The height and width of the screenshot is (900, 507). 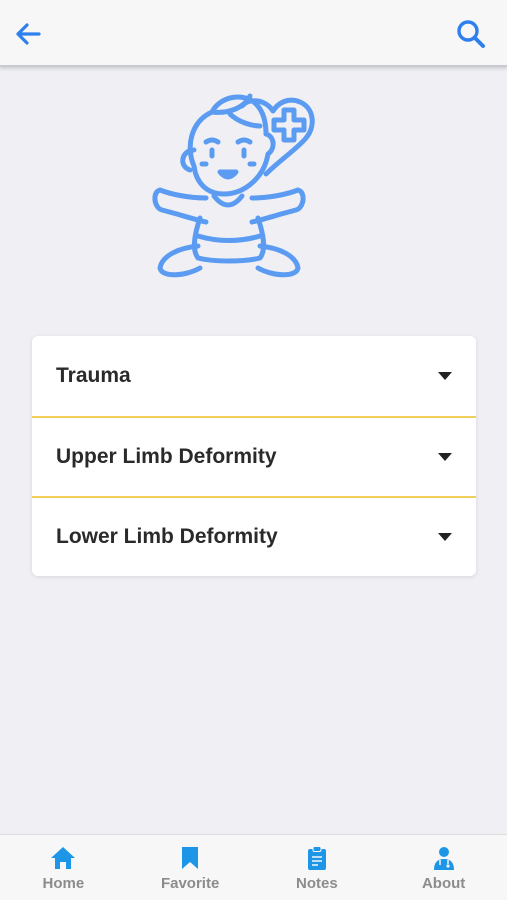 I want to click on tab-home: Home, so click(x=63, y=867).